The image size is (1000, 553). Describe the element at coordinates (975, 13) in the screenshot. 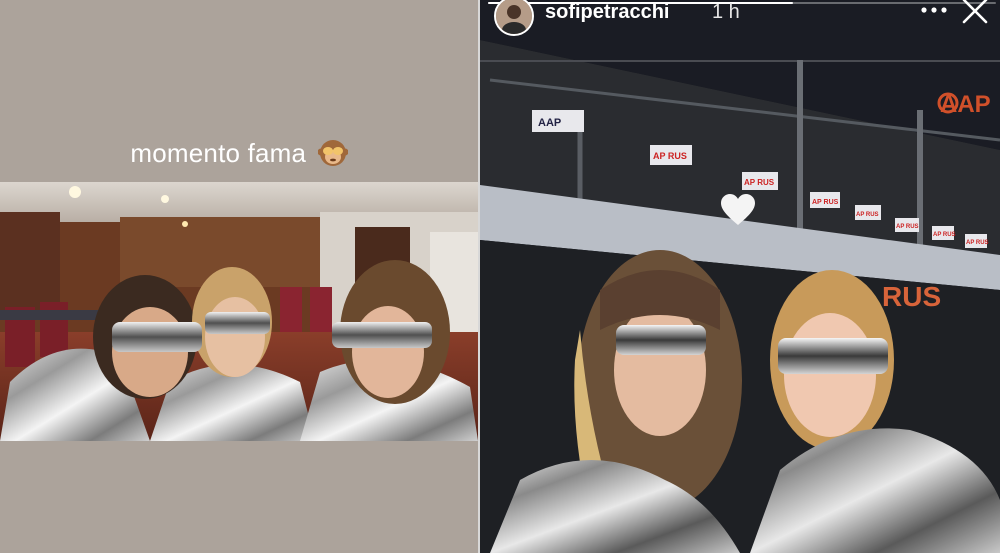

I see `close-icon` at that location.